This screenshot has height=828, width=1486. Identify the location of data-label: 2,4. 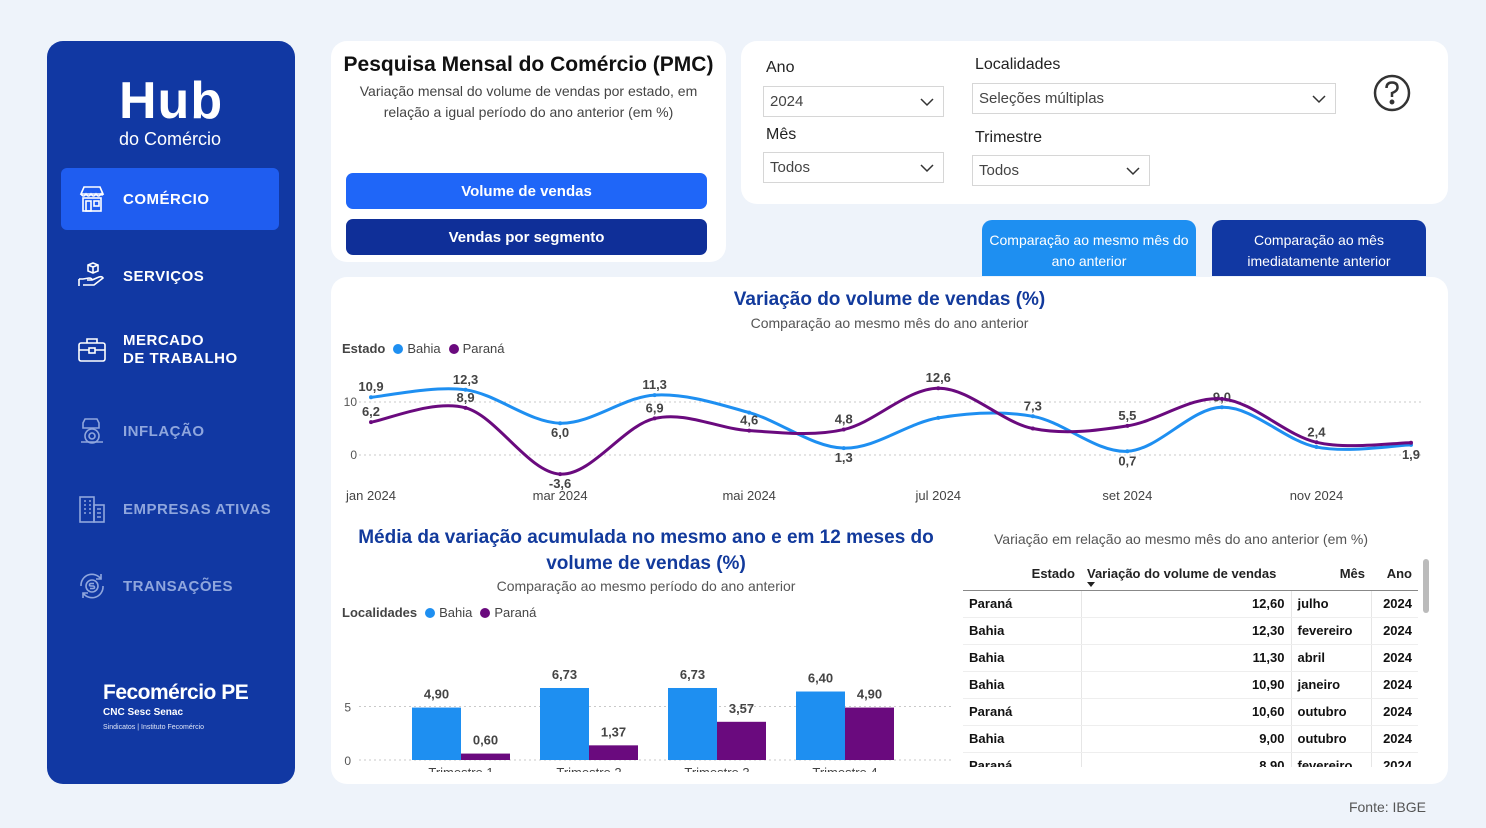
(1316, 431).